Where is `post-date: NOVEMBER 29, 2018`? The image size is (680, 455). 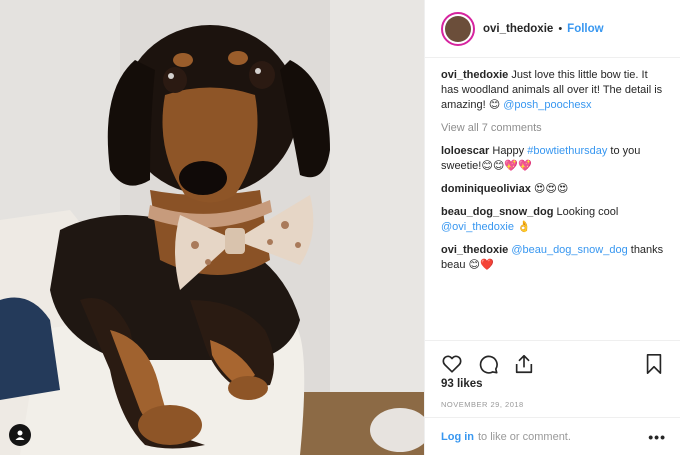 post-date: NOVEMBER 29, 2018 is located at coordinates (482, 404).